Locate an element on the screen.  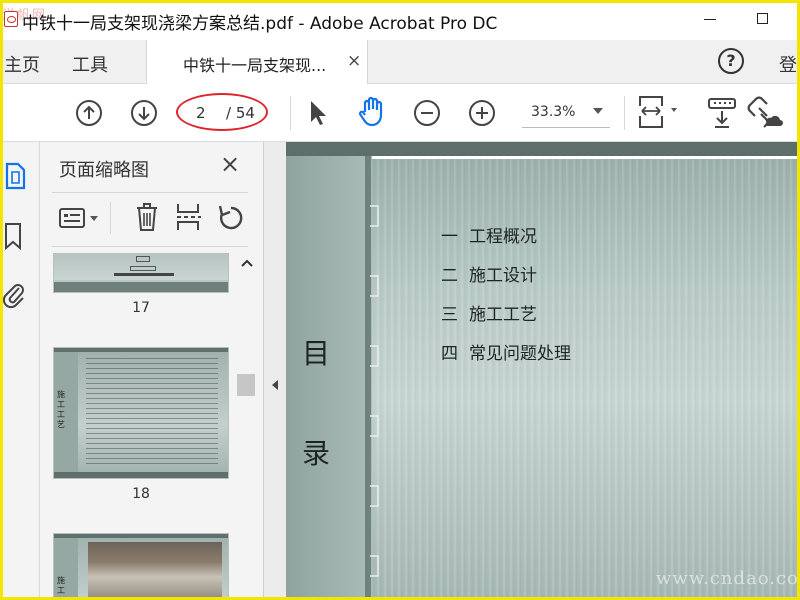
toc-item-number: 四 is located at coordinates (449, 354).